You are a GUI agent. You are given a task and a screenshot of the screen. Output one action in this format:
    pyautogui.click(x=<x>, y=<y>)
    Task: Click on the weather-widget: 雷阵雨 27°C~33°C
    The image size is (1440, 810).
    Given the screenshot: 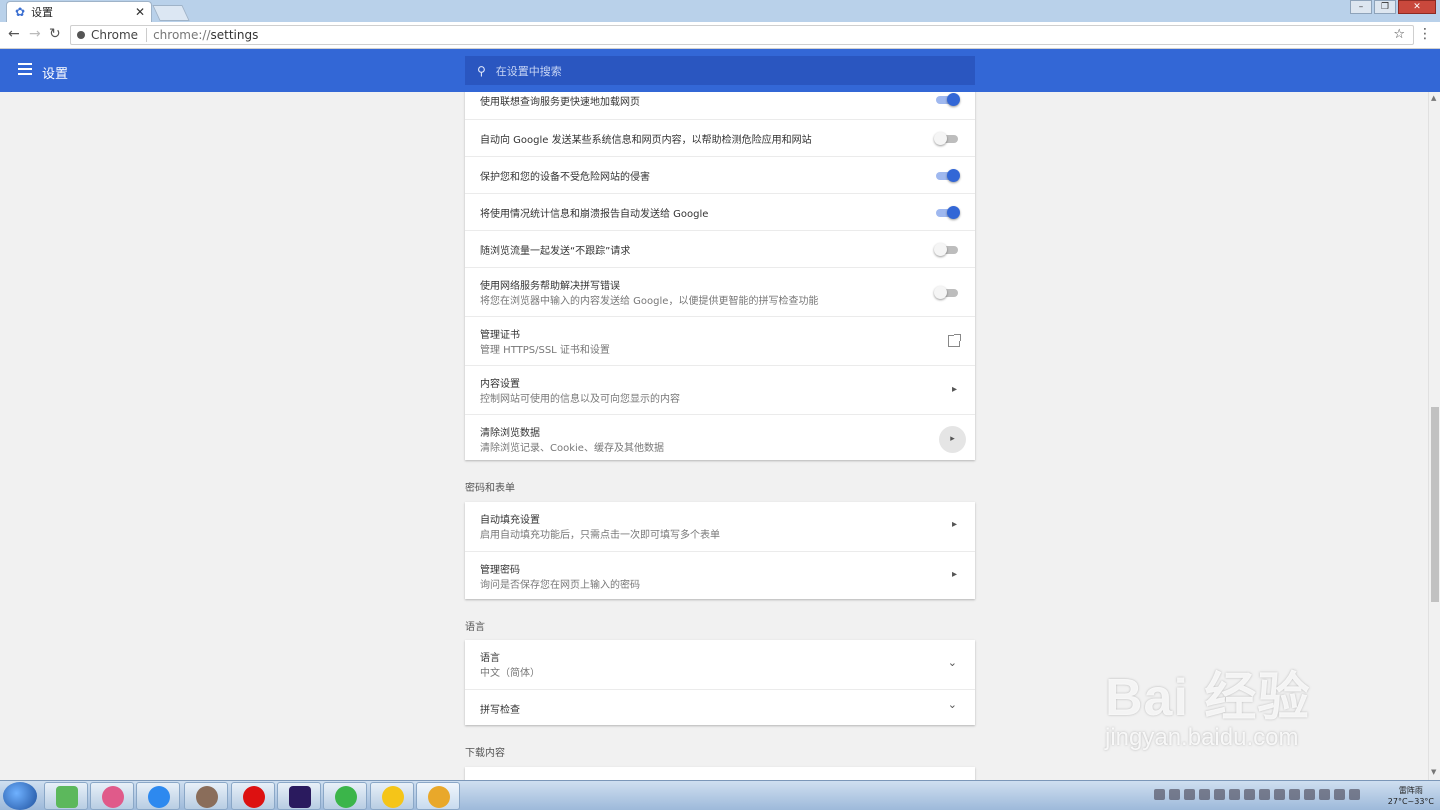 What is the action you would take?
    pyautogui.click(x=1411, y=796)
    